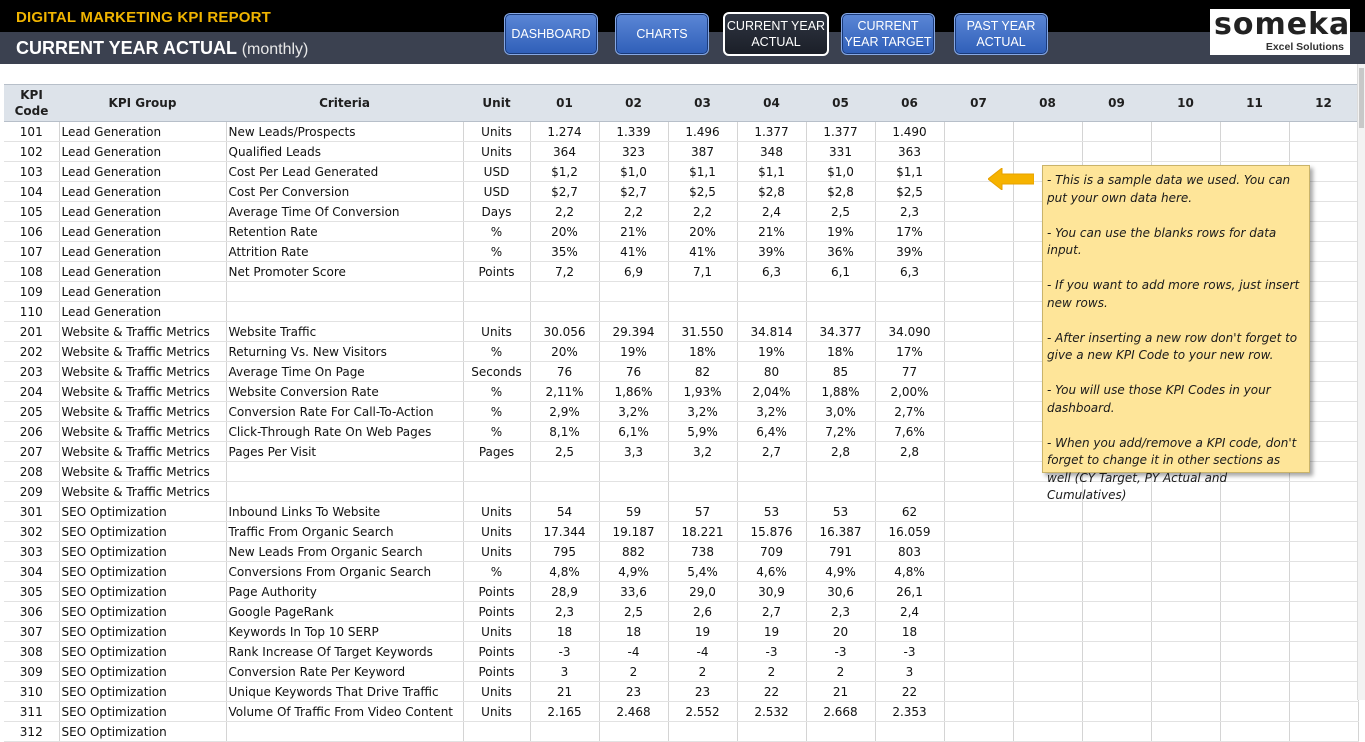 This screenshot has height=742, width=1365. Describe the element at coordinates (31, 103) in the screenshot. I see `col-header-code: KPI Code` at that location.